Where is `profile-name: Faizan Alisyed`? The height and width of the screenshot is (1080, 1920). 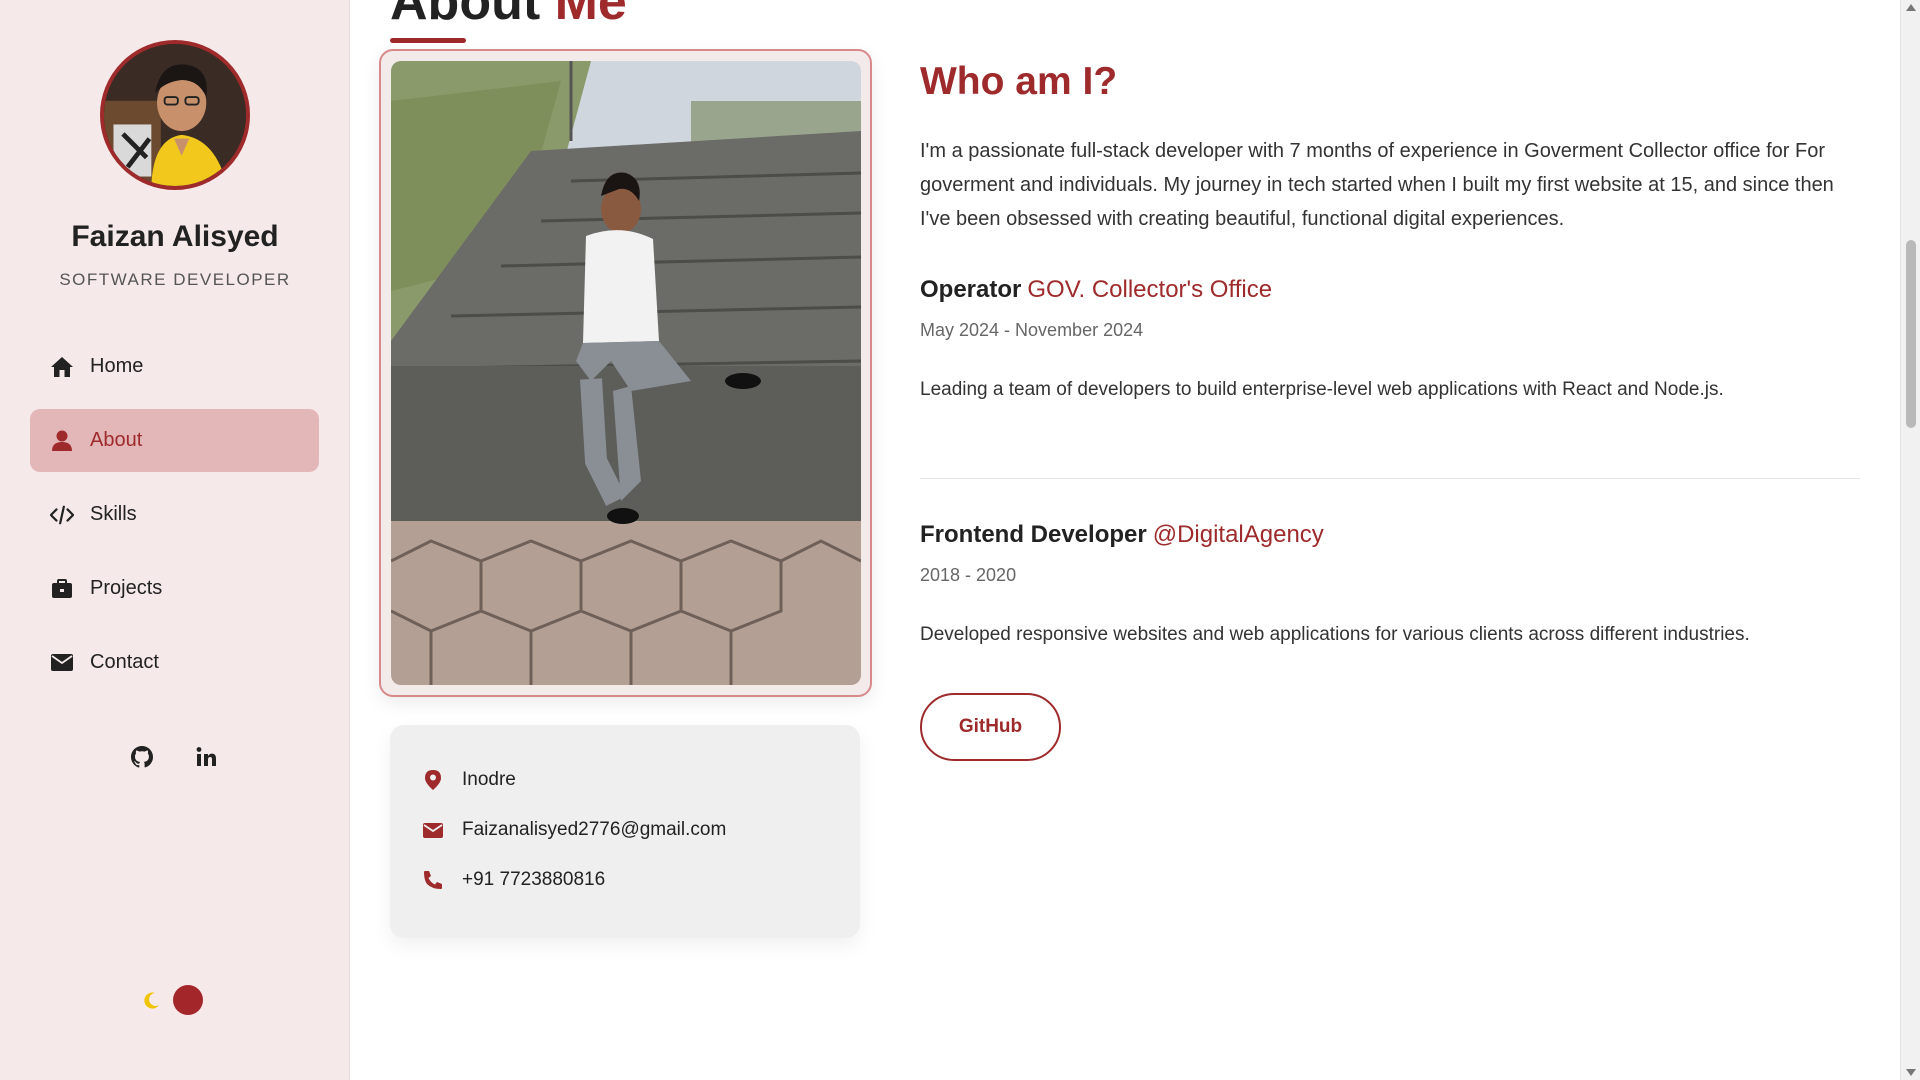
profile-name: Faizan Alisyed is located at coordinates (175, 236).